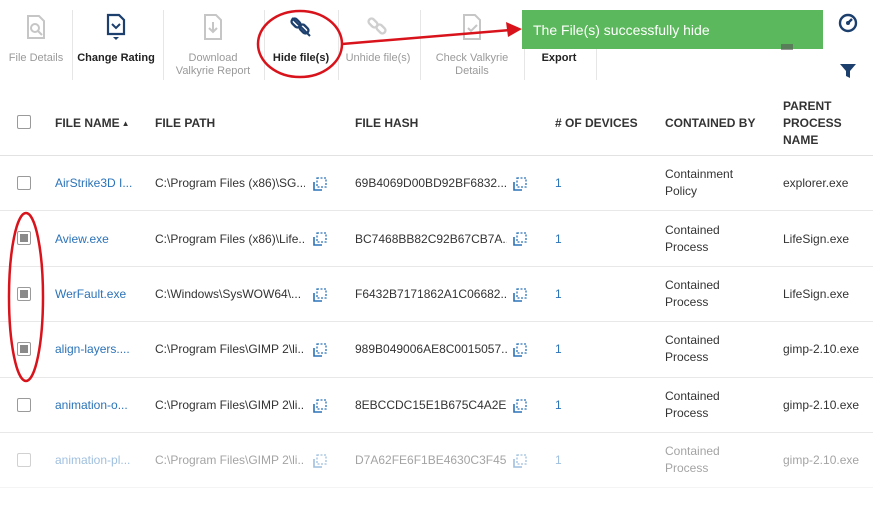 Image resolution: width=873 pixels, height=508 pixels. What do you see at coordinates (816, 183) in the screenshot?
I see `parent-process-name: explorer.exe` at bounding box center [816, 183].